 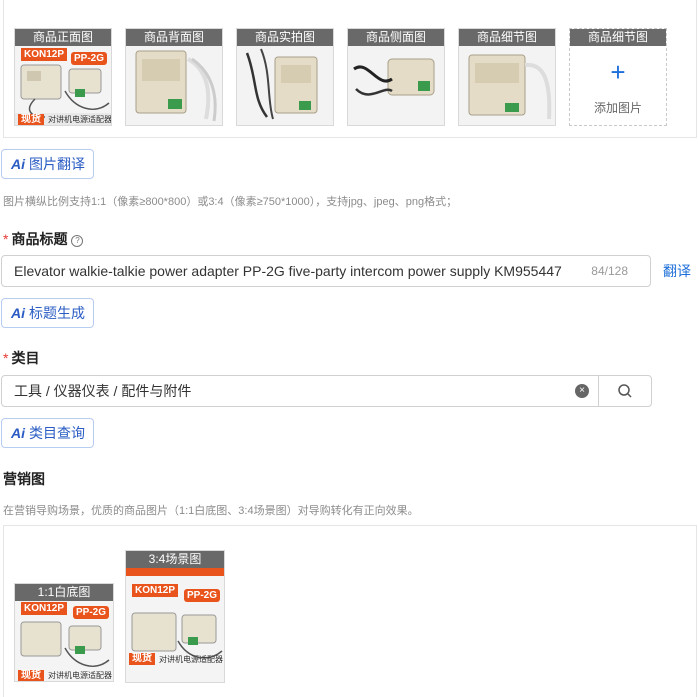 I want to click on marketing-image-caption: 3:4场景图, so click(x=175, y=559).